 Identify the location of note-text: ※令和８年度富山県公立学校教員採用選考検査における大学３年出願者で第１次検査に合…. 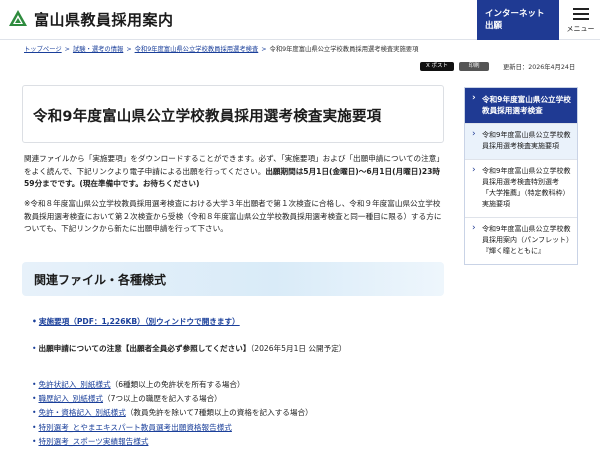
(233, 216).